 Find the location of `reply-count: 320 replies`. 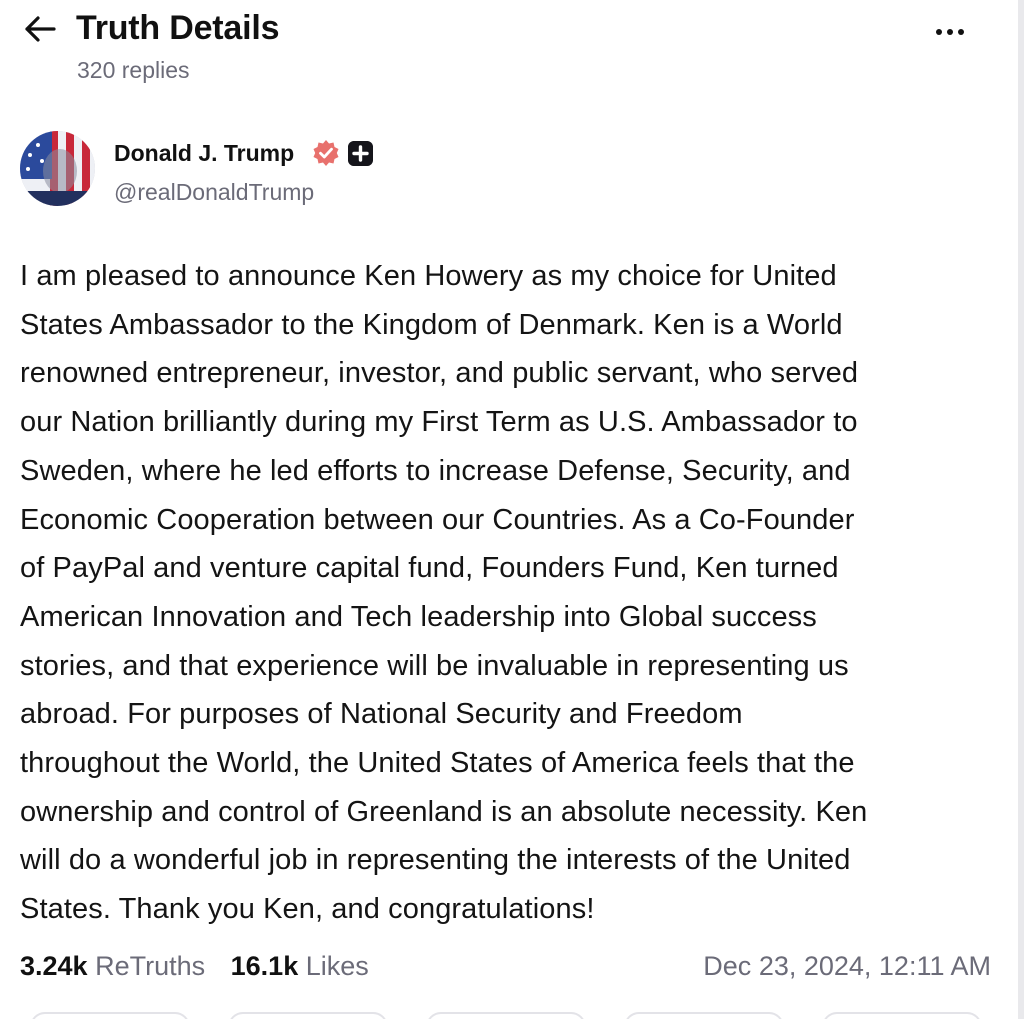

reply-count: 320 replies is located at coordinates (133, 70).